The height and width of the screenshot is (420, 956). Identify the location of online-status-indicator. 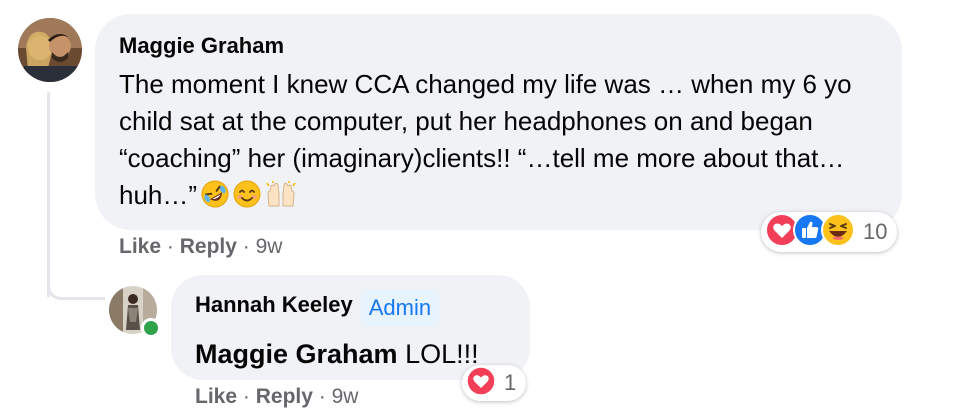
(151, 328).